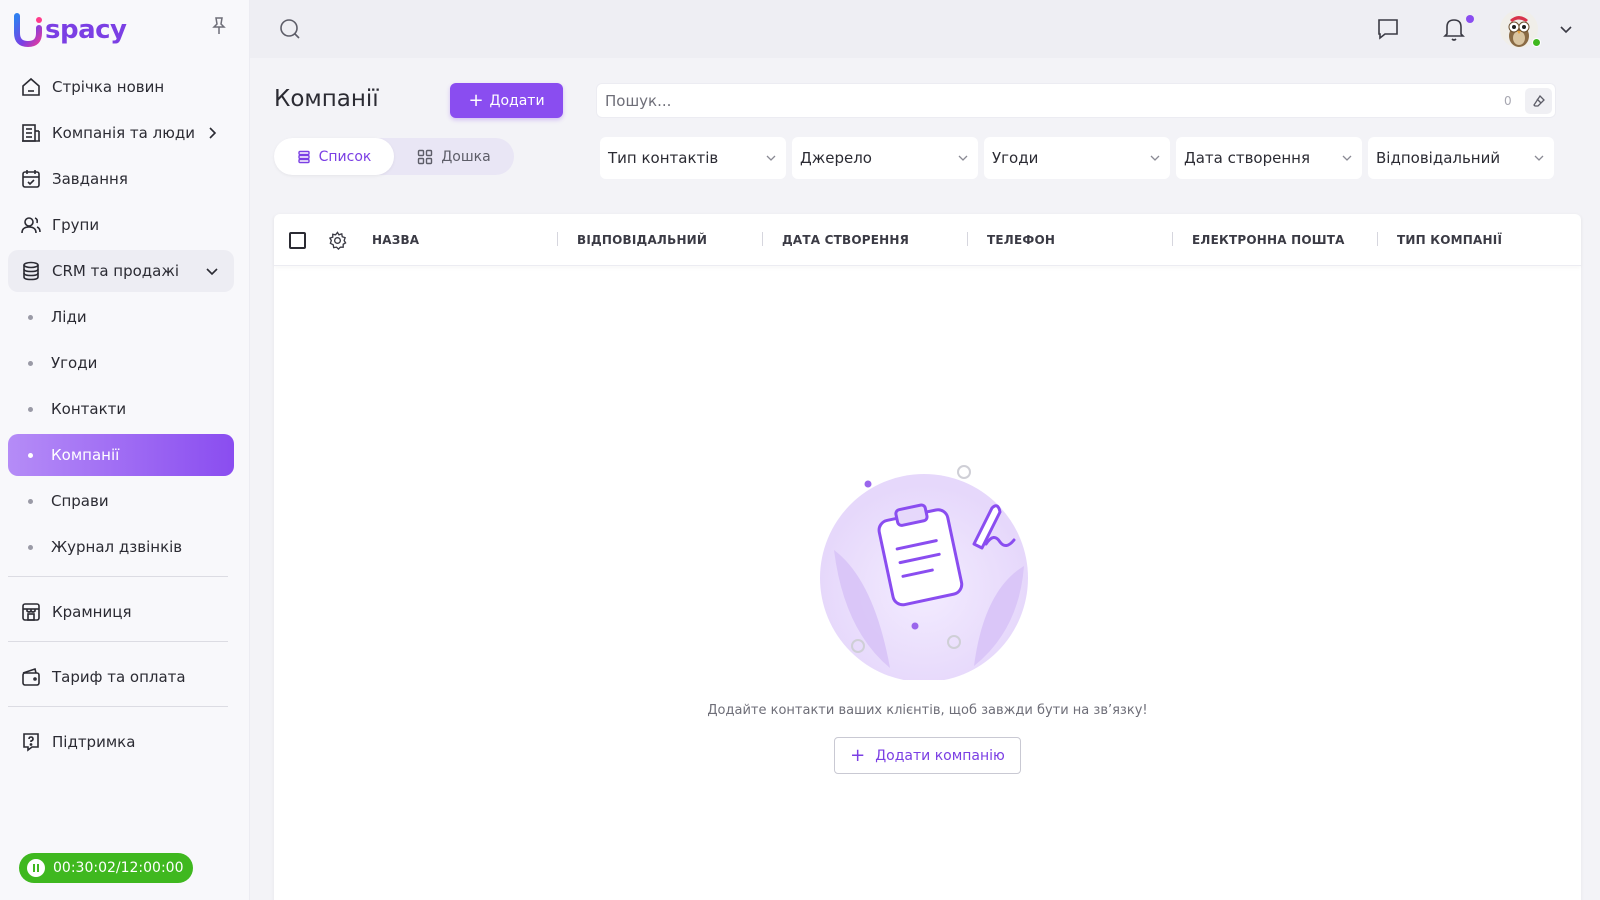 The width and height of the screenshot is (1600, 900). I want to click on database-icon, so click(31, 271).